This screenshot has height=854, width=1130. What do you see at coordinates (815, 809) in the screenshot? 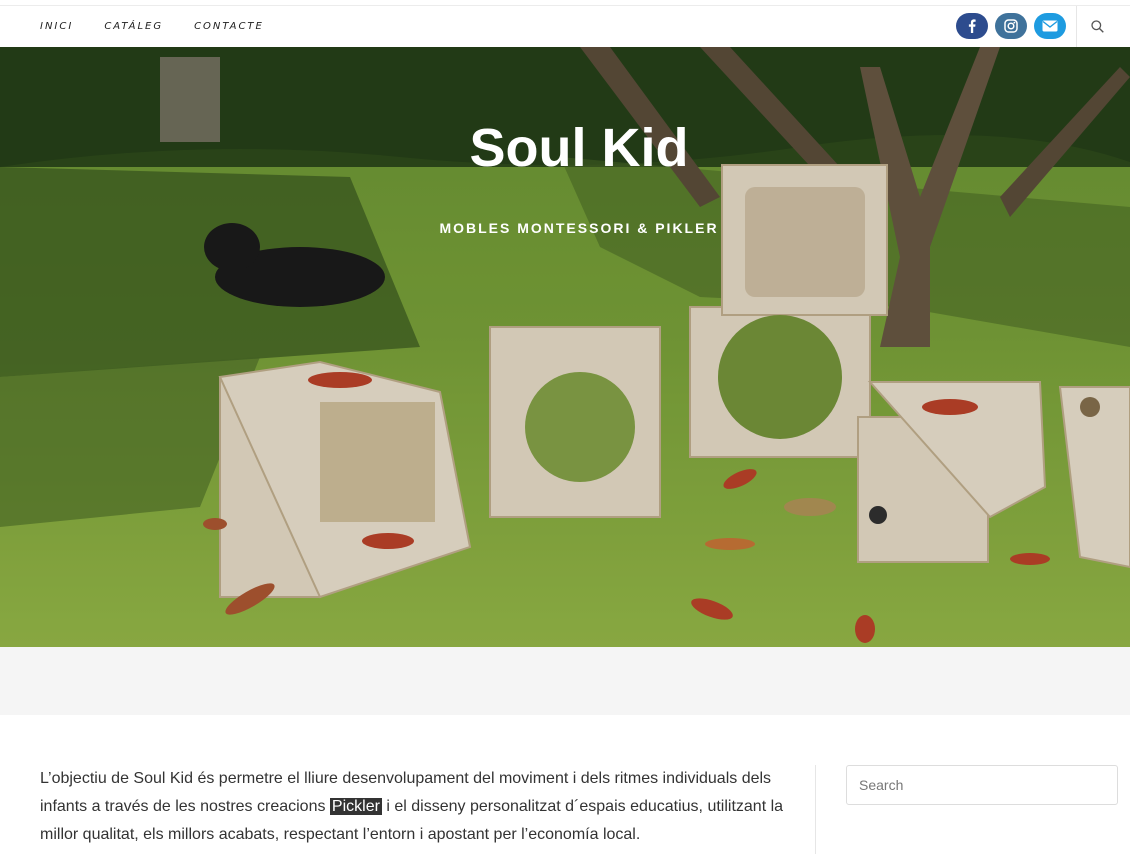
I see `sidebar-divider` at bounding box center [815, 809].